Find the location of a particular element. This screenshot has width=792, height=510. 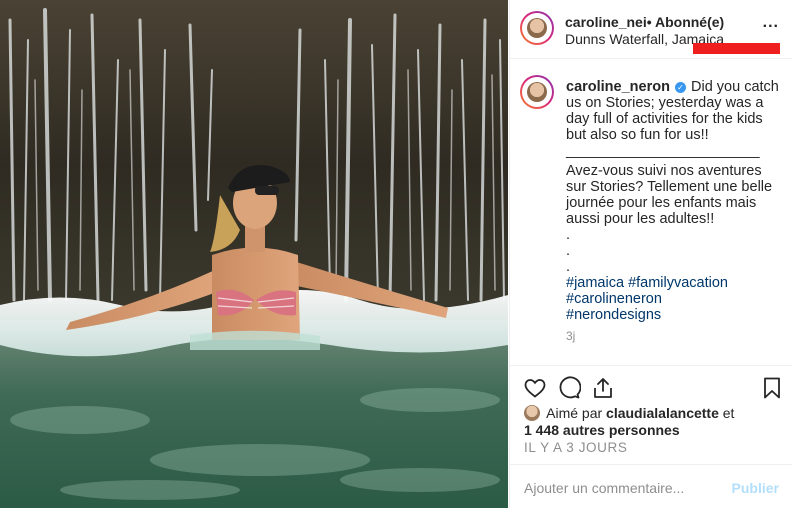

verified-badge-icon: ✓ is located at coordinates (680, 87).